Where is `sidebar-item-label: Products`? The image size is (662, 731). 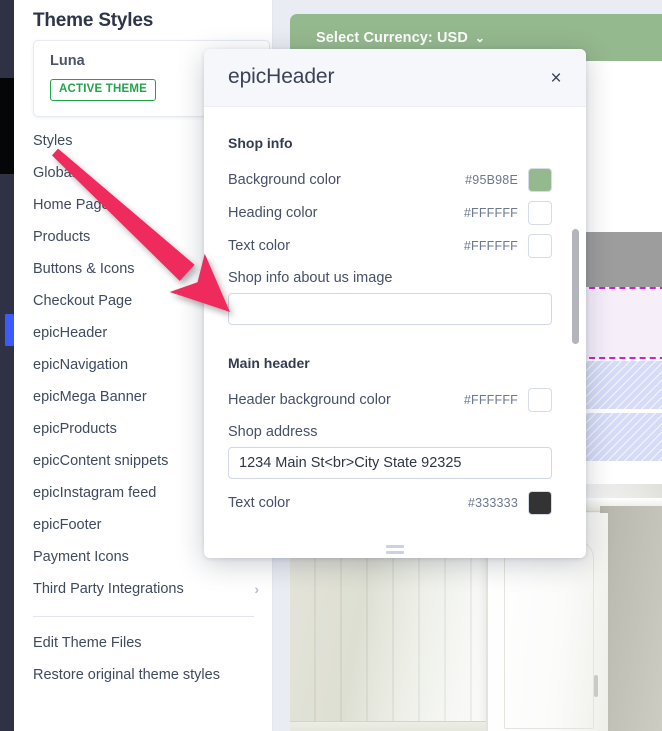
sidebar-item-label: Products is located at coordinates (62, 237).